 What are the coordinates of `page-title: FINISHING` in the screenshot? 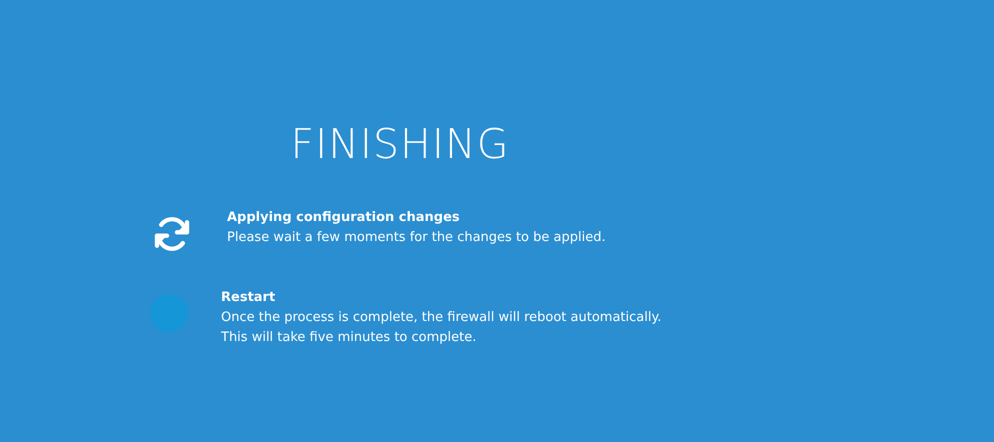 It's located at (400, 144).